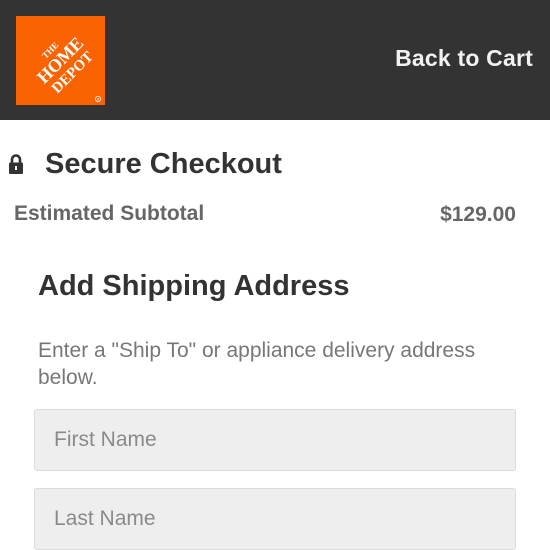 This screenshot has width=550, height=550. What do you see at coordinates (16, 164) in the screenshot?
I see `lock-icon` at bounding box center [16, 164].